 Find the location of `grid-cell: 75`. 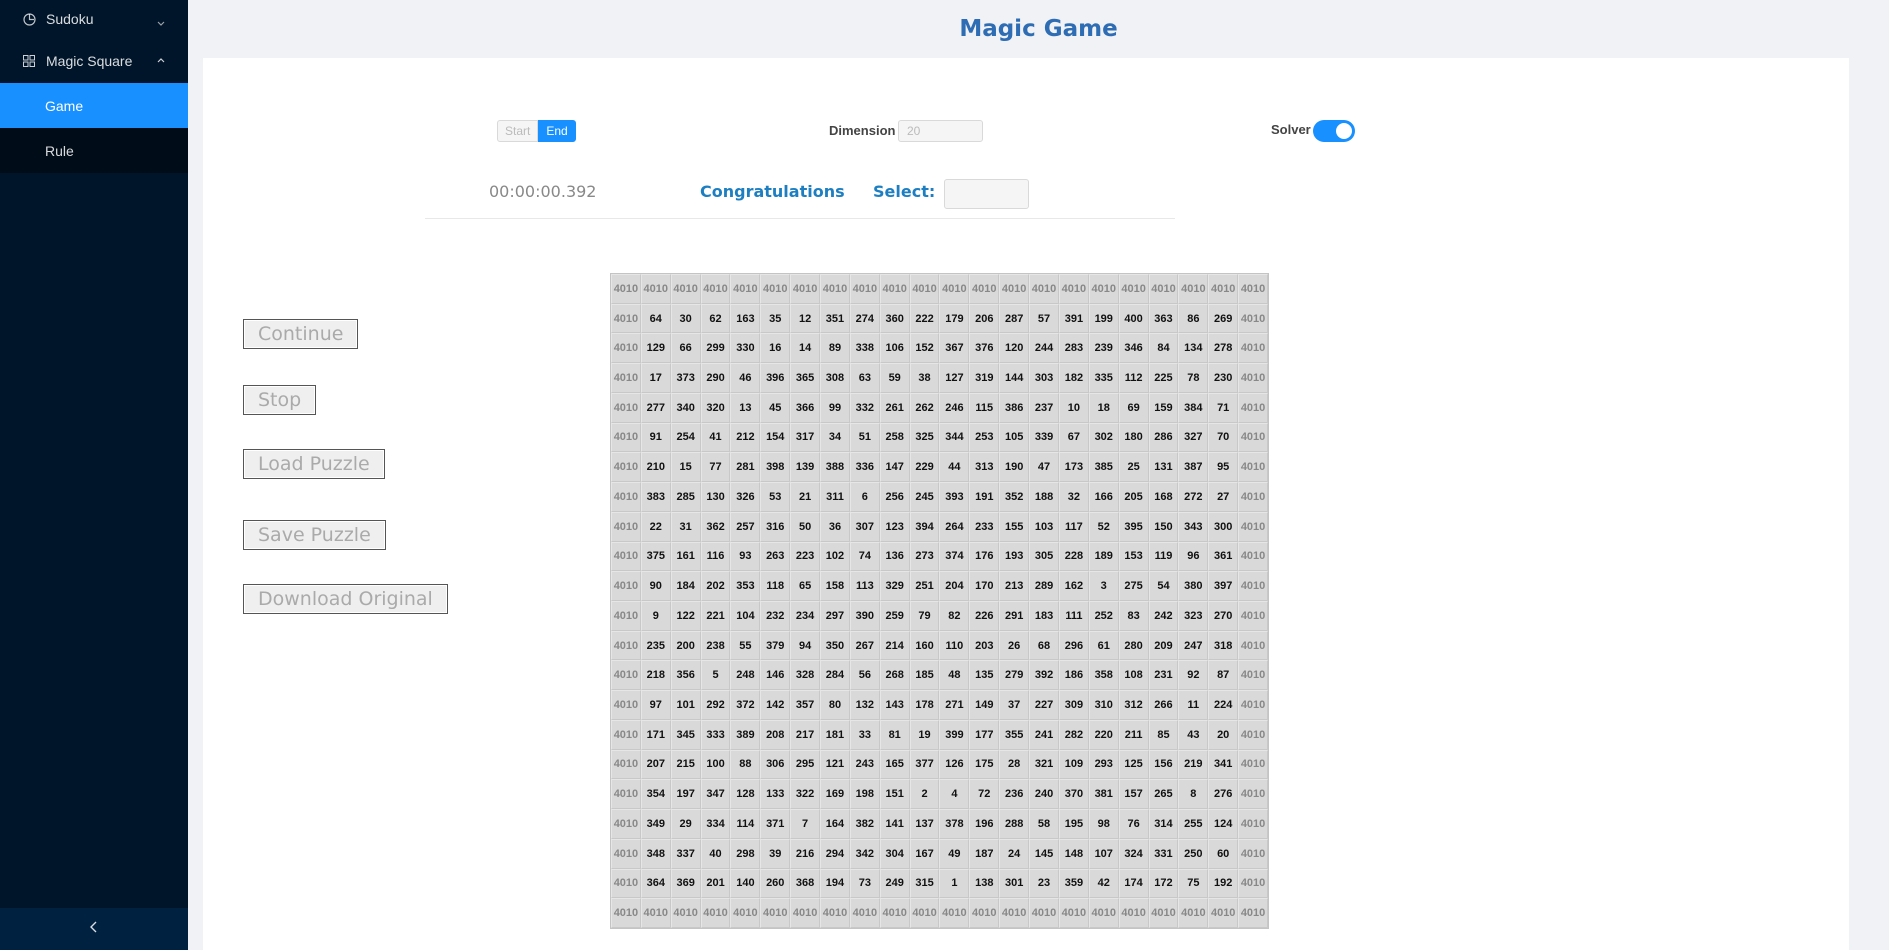

grid-cell: 75 is located at coordinates (1193, 883).